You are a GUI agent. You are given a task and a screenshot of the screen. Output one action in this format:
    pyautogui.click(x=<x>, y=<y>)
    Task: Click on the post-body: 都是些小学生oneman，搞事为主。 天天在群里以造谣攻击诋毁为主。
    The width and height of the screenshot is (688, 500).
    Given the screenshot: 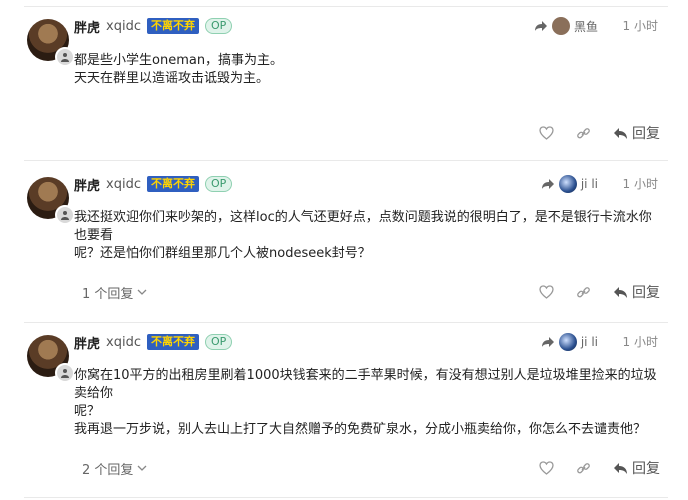 What is the action you would take?
    pyautogui.click(x=369, y=70)
    